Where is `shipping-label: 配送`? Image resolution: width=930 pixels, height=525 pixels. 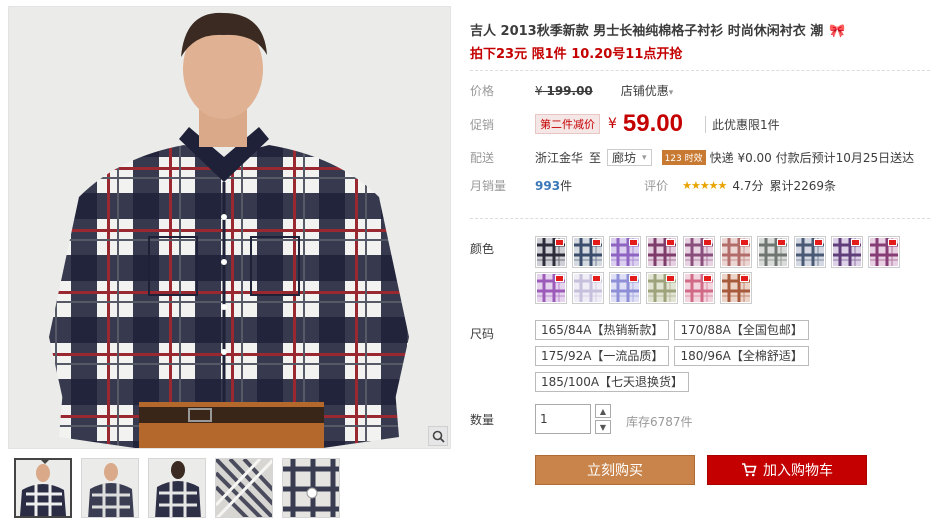 shipping-label: 配送 is located at coordinates (482, 158).